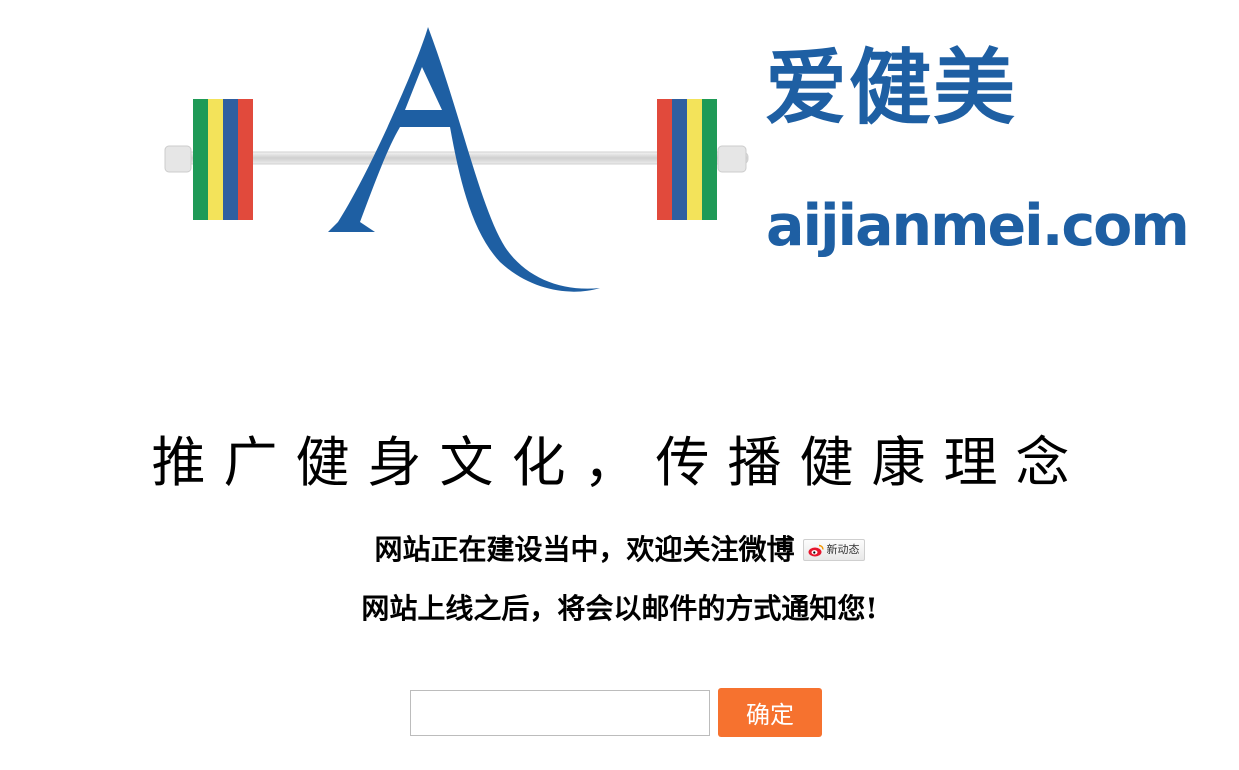 The image size is (1239, 770). I want to click on submit-button: 确定, so click(770, 712).